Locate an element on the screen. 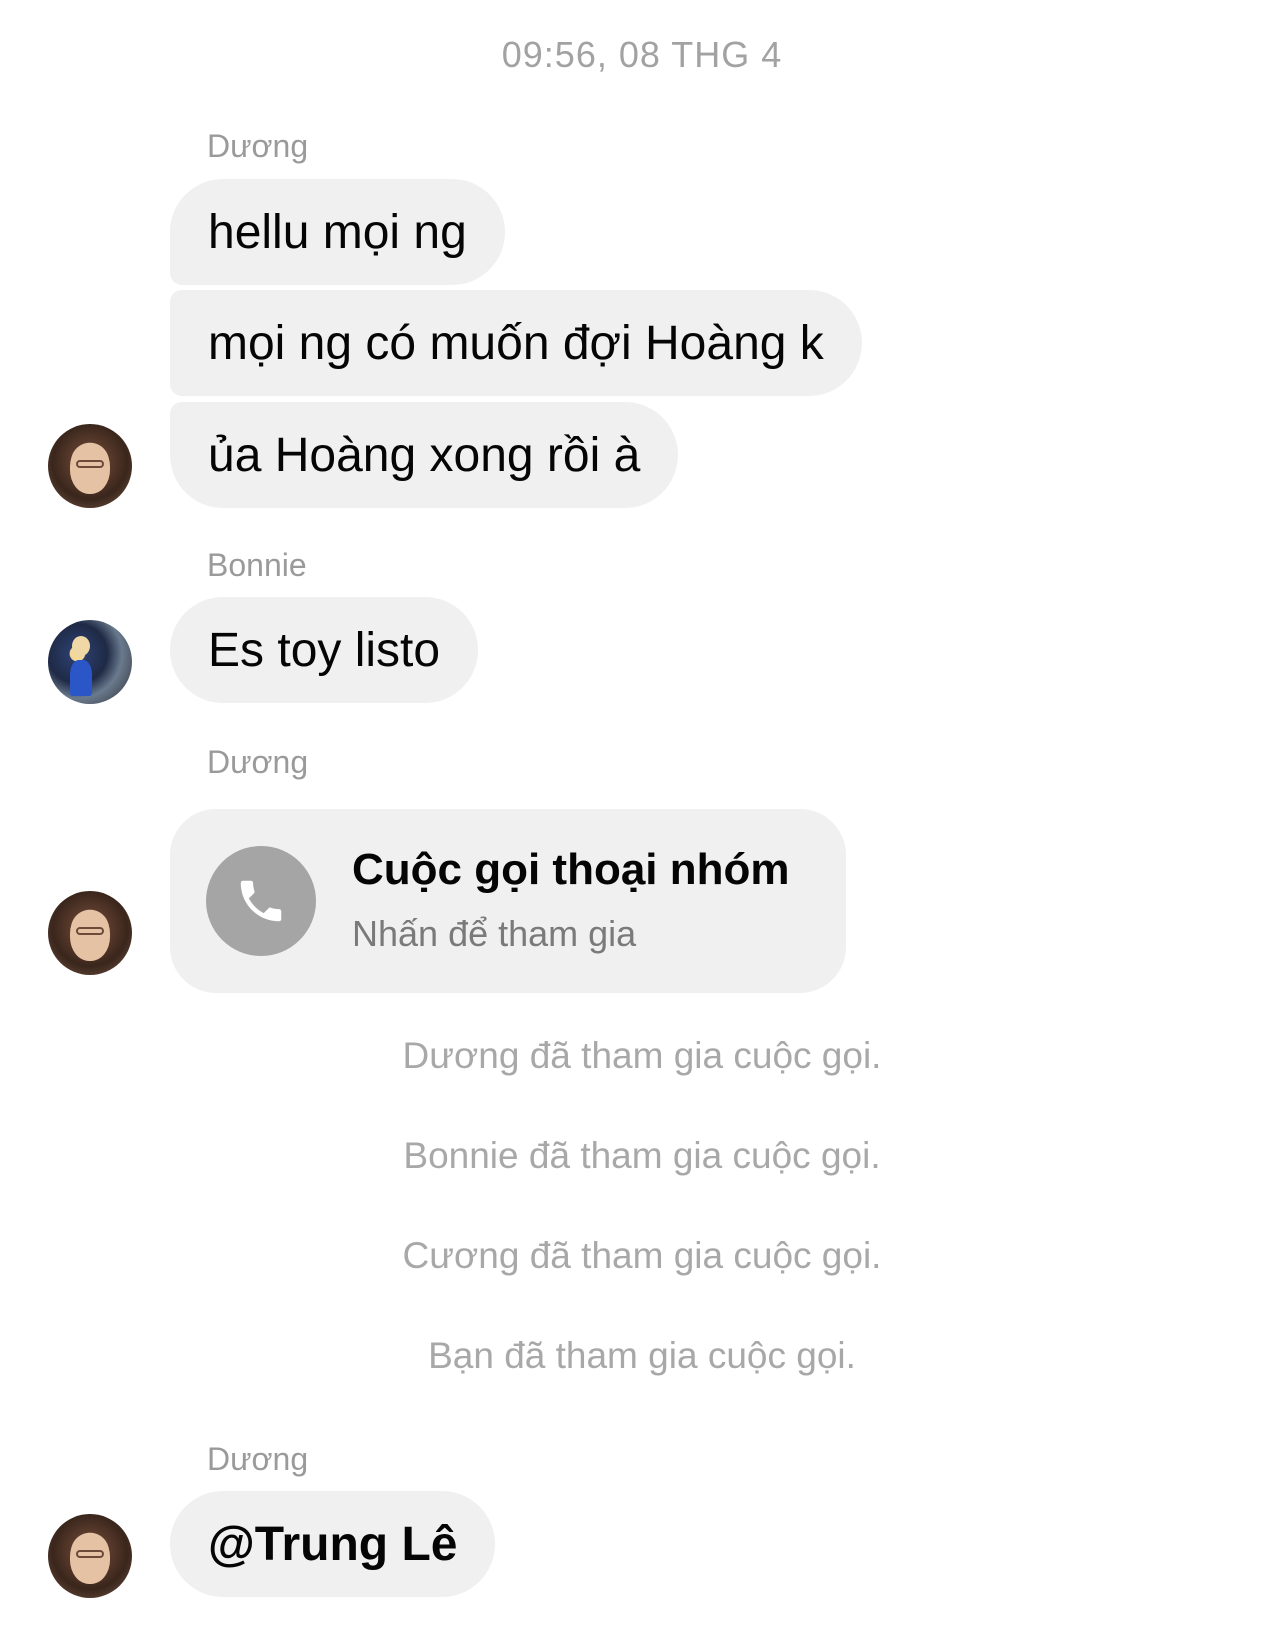 This screenshot has width=1284, height=1640. message-bubble: mọi ng có muốn đợi Hoàng k is located at coordinates (516, 343).